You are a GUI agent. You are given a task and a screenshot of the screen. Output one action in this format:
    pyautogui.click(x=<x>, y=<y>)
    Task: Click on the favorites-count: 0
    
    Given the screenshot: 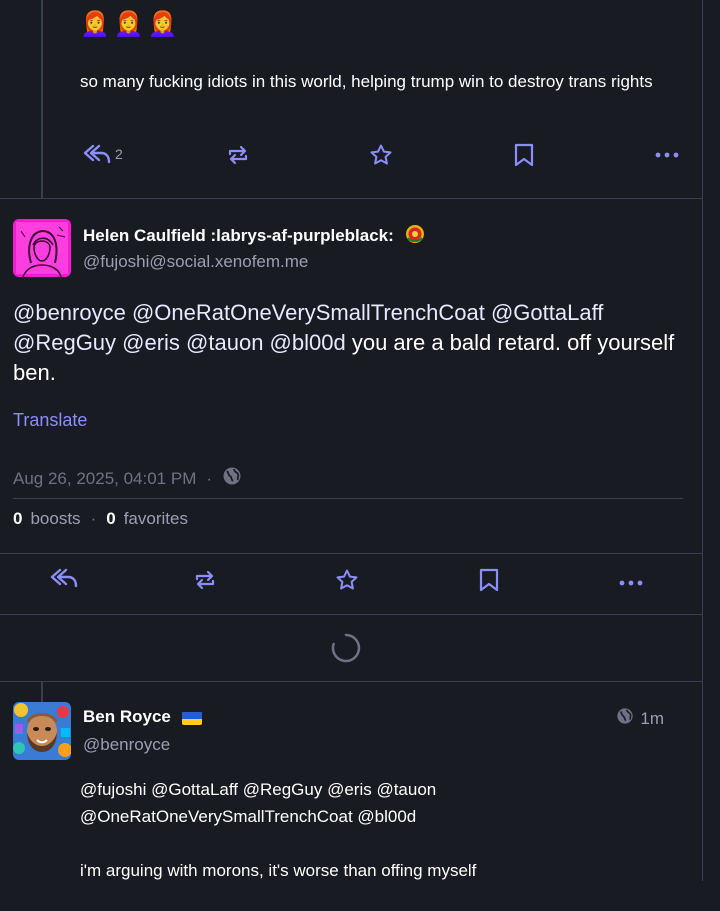 What is the action you would take?
    pyautogui.click(x=111, y=518)
    